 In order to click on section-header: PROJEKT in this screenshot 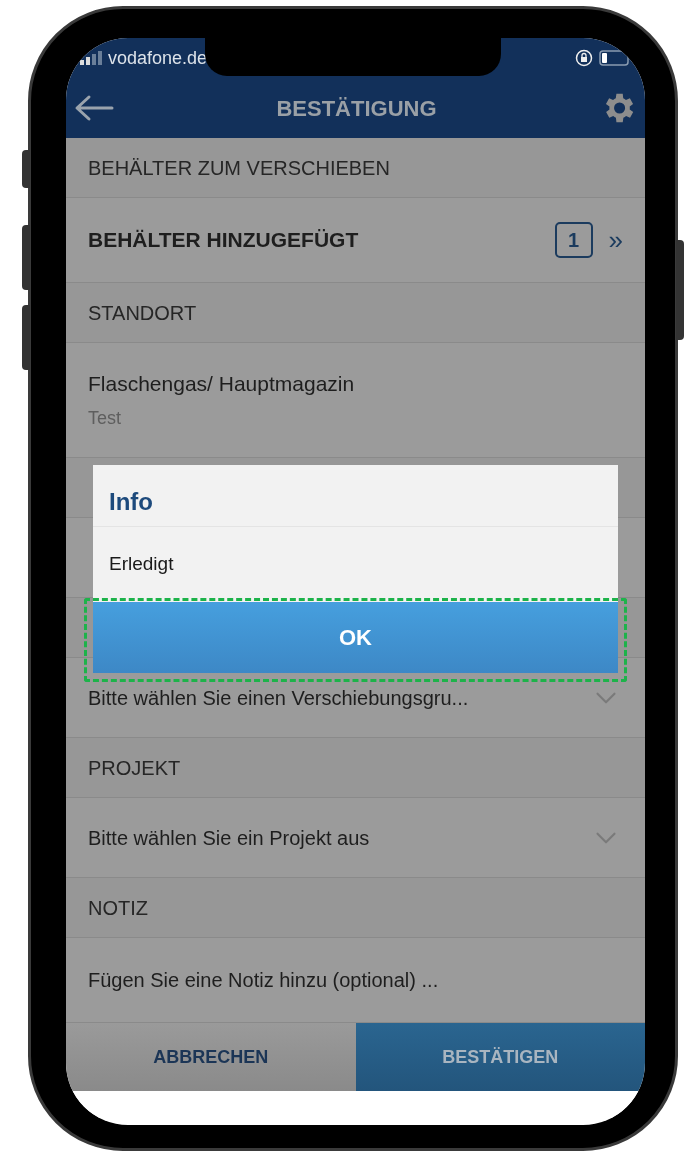, I will do `click(355, 768)`.